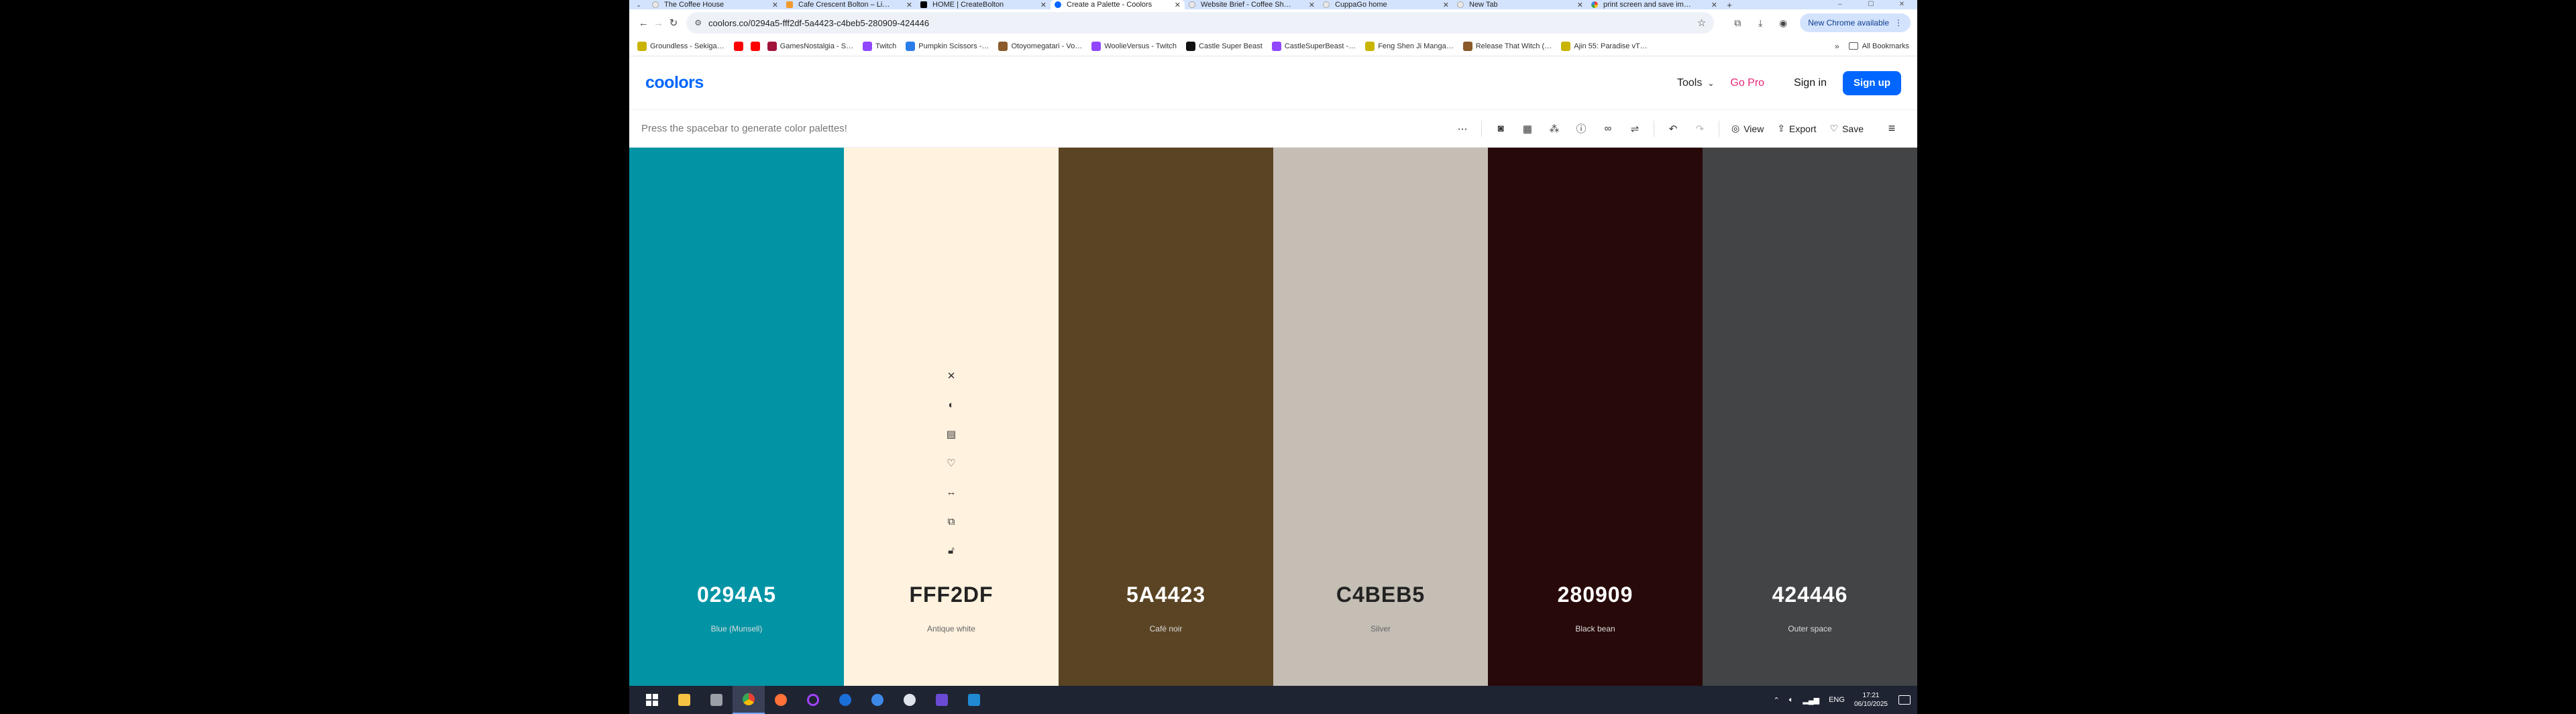 This screenshot has height=714, width=2576. What do you see at coordinates (1462, 129) in the screenshot?
I see `more-options-icon: ⋯` at bounding box center [1462, 129].